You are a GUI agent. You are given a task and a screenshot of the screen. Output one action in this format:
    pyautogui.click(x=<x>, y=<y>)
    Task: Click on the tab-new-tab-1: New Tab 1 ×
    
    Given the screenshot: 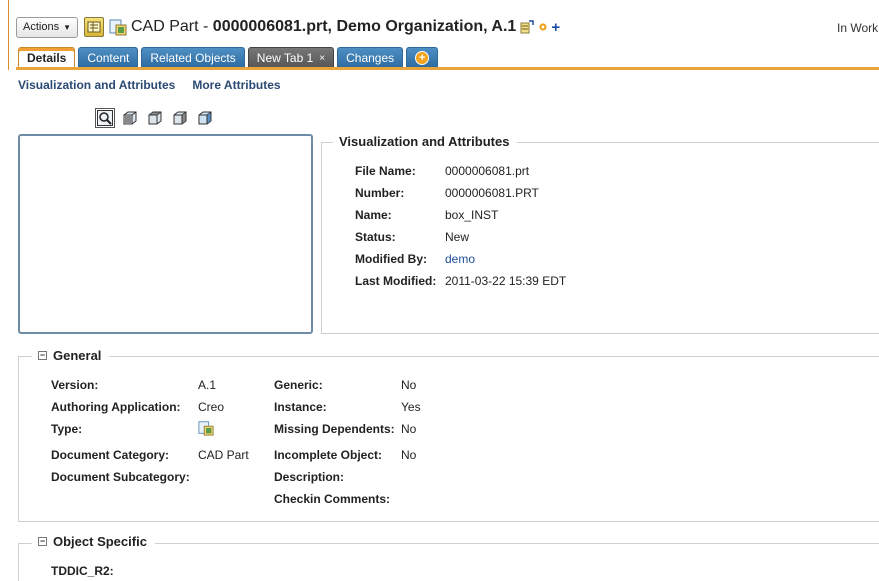 What is the action you would take?
    pyautogui.click(x=291, y=57)
    